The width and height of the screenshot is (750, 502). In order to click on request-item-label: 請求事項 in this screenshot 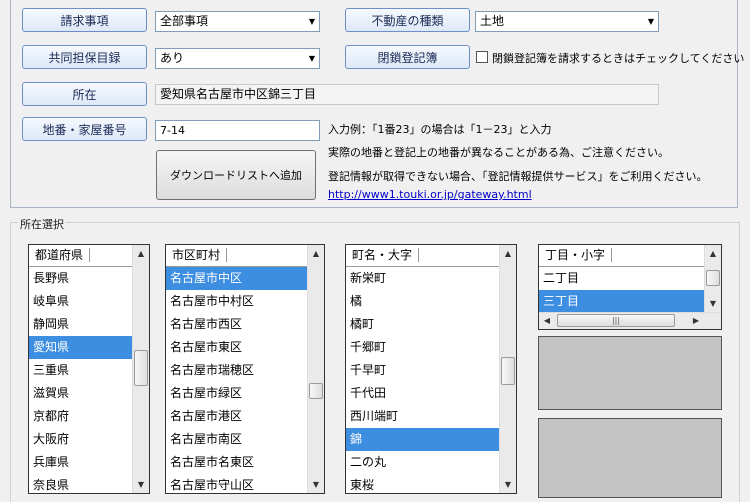, I will do `click(84, 20)`.